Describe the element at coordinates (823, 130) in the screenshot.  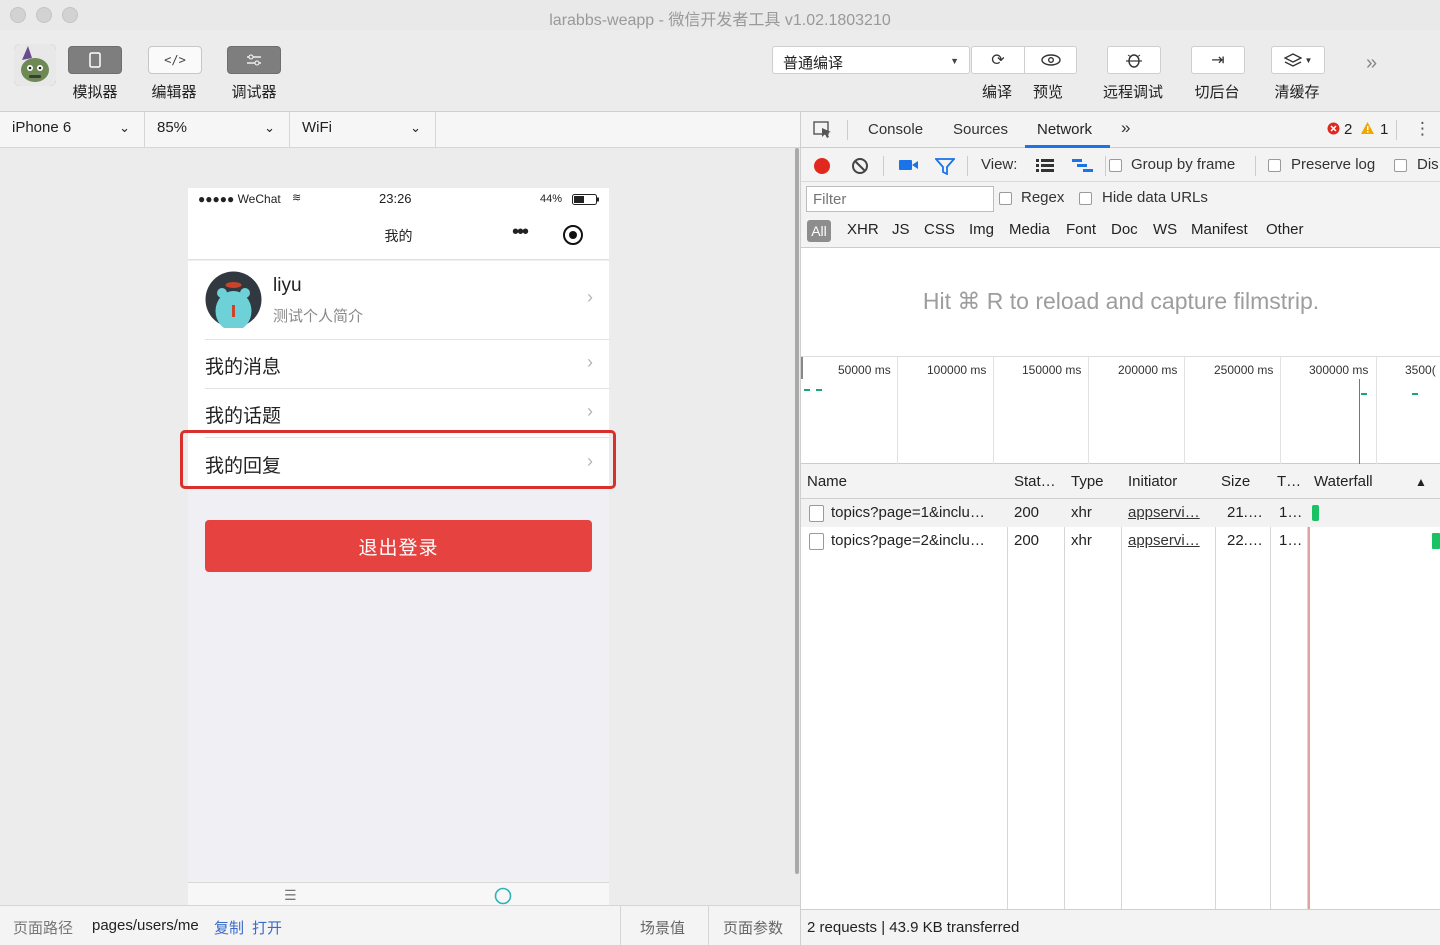
I see `inspect-element-icon` at that location.